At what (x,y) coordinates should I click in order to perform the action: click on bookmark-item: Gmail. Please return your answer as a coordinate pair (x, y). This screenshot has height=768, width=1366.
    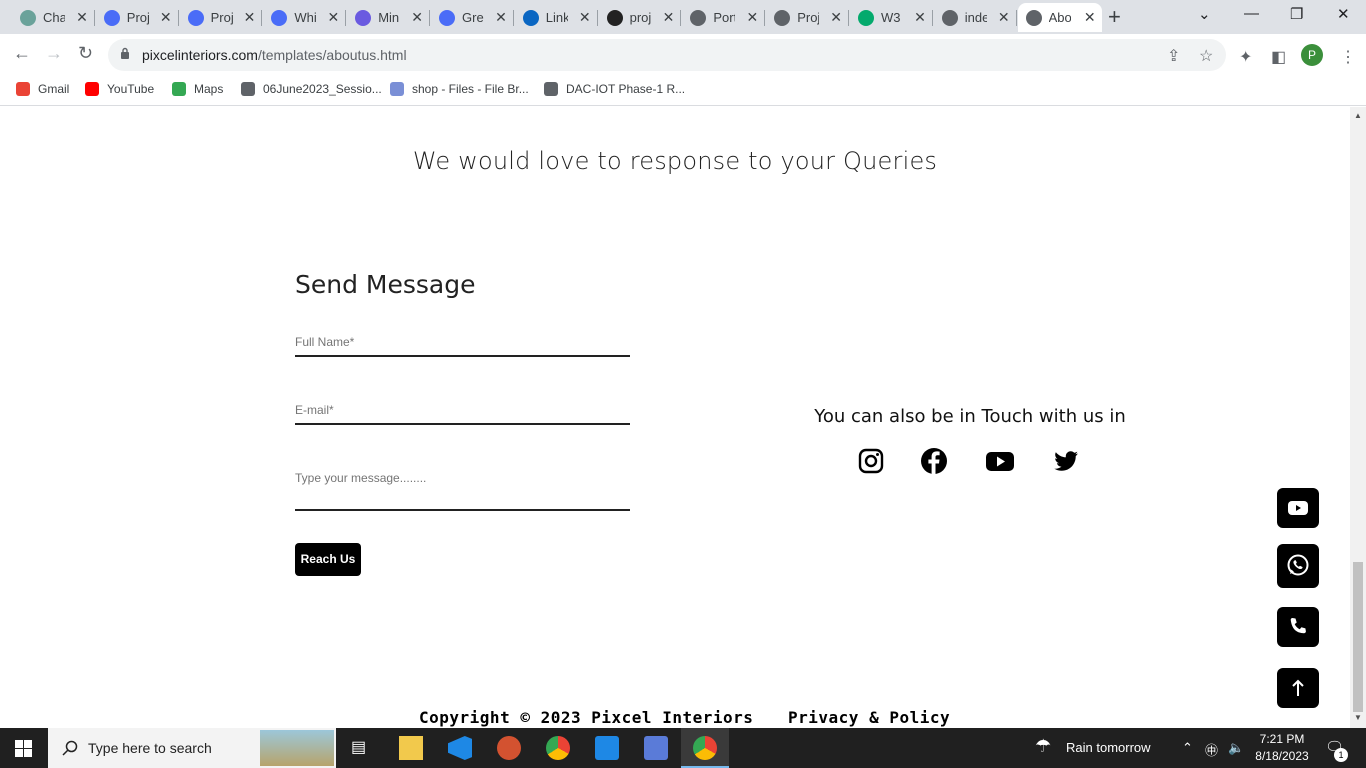
    Looking at the image, I should click on (42, 89).